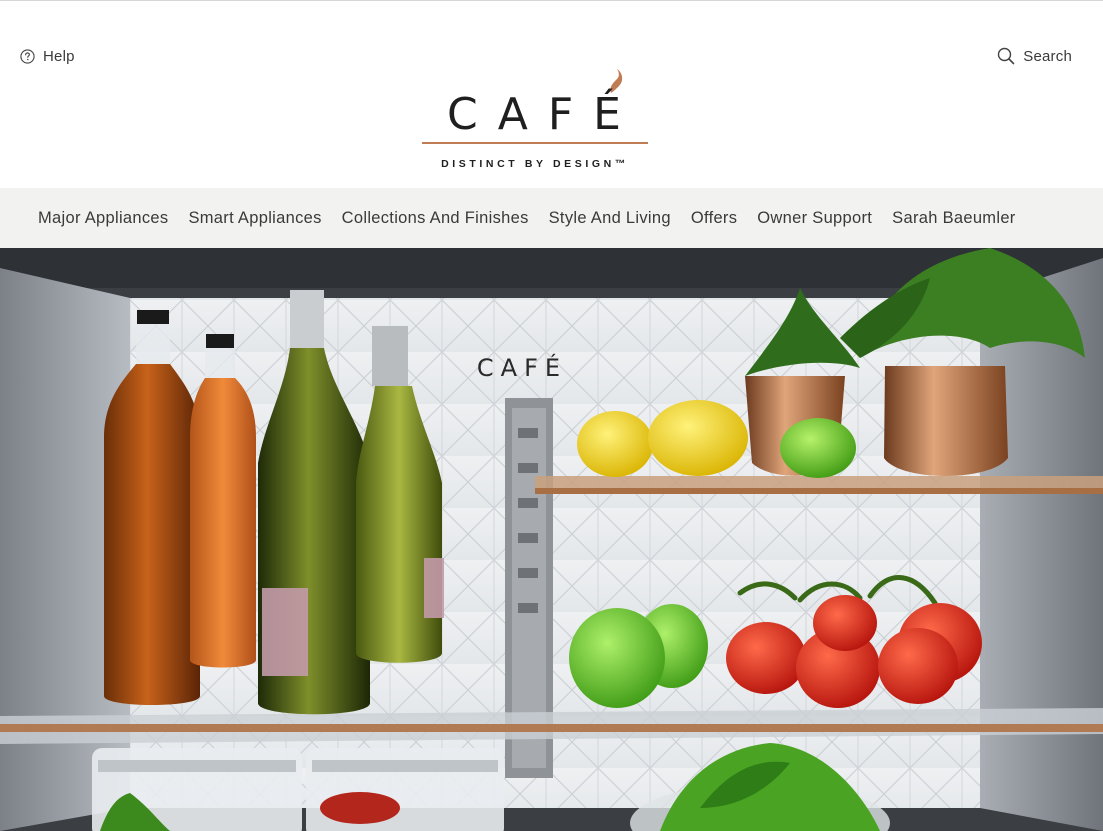 Image resolution: width=1103 pixels, height=831 pixels. I want to click on nav-item-collections-and-finishes: Collections And Finishes, so click(435, 218).